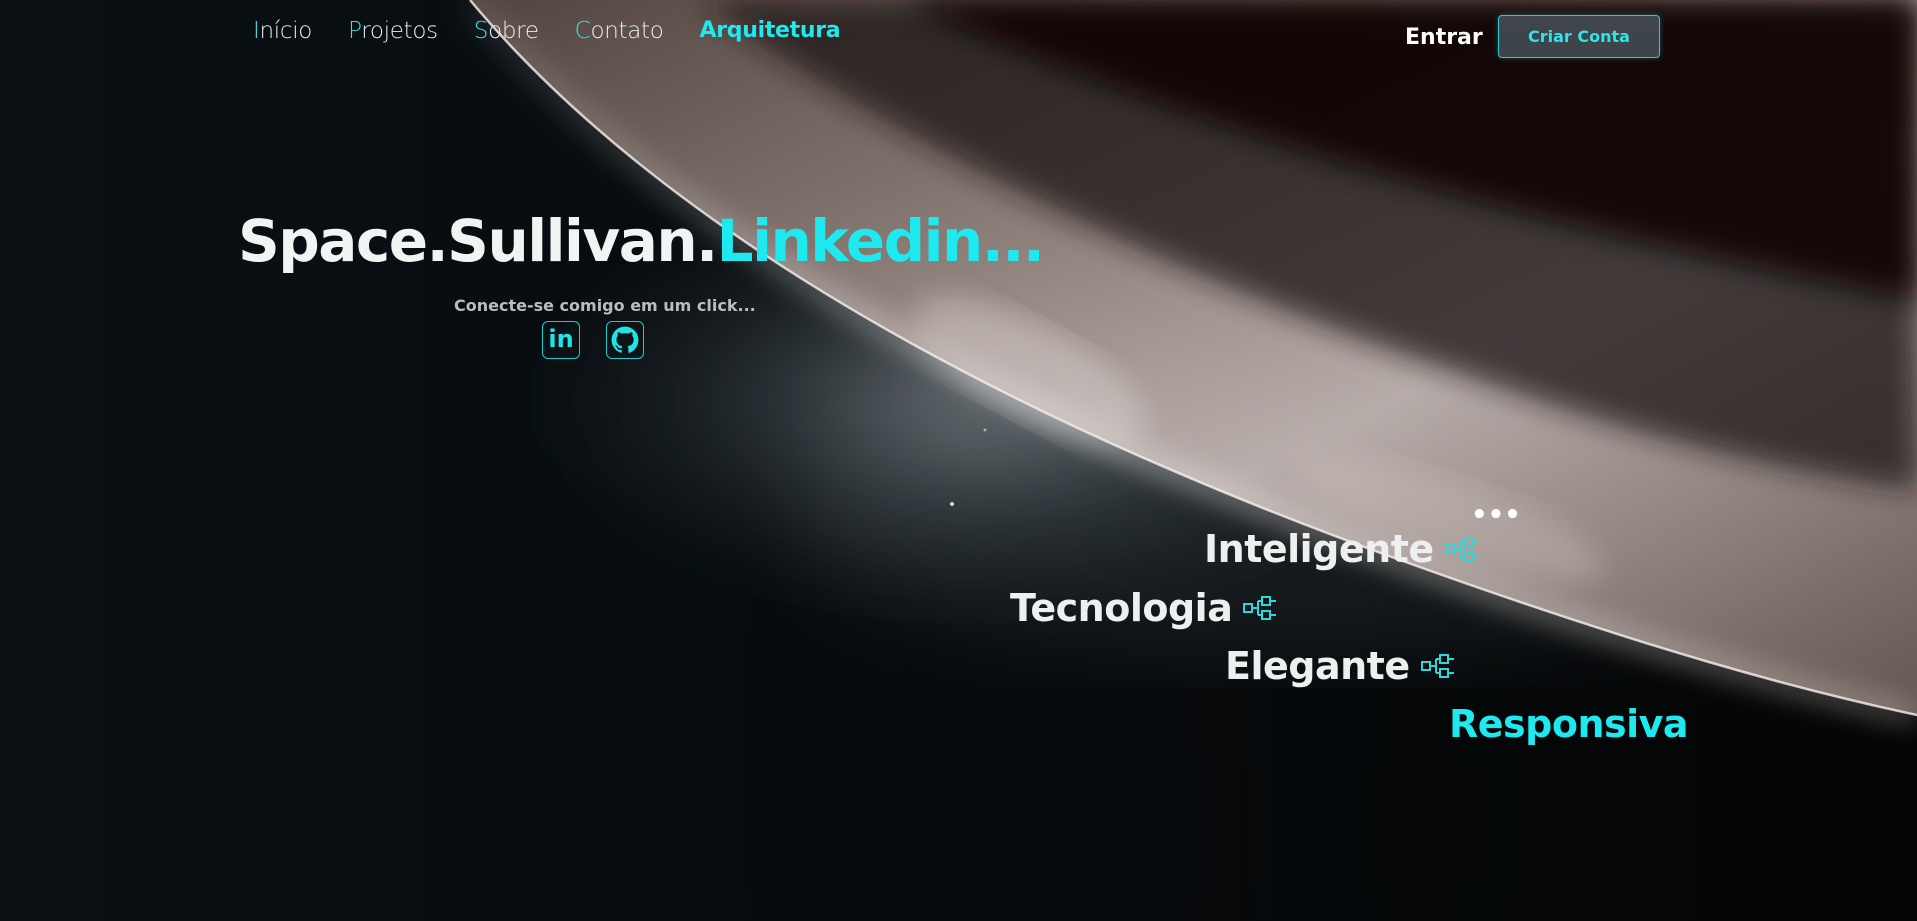 The image size is (1917, 921). I want to click on feature-label: Inteligente, so click(1319, 549).